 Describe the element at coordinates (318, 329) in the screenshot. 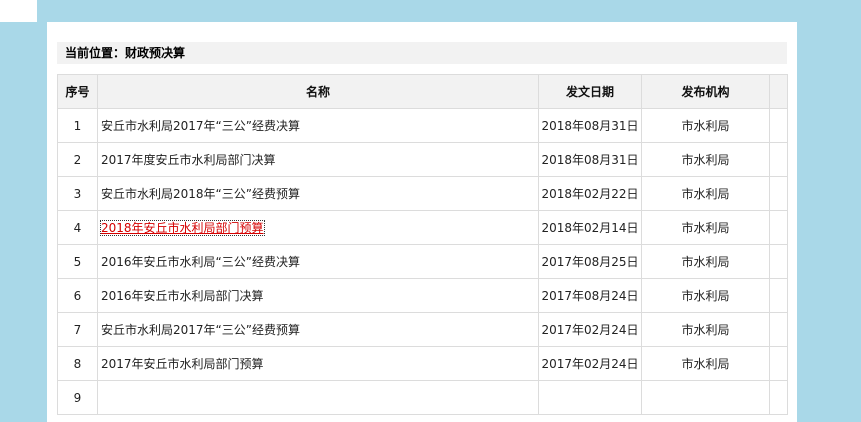

I see `row-name-cell: 安丘市水利局2017年“三公”经费预算` at that location.